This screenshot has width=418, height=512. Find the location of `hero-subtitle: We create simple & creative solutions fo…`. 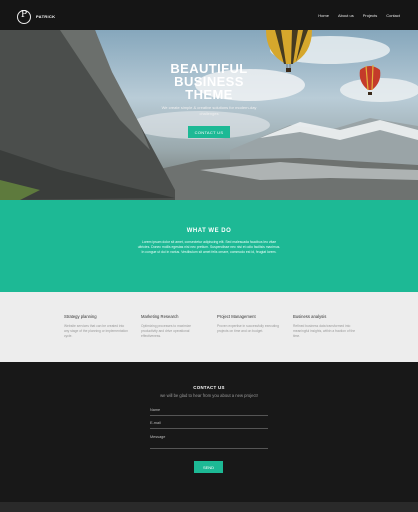

hero-subtitle: We create simple & creative solutions fo… is located at coordinates (209, 110).